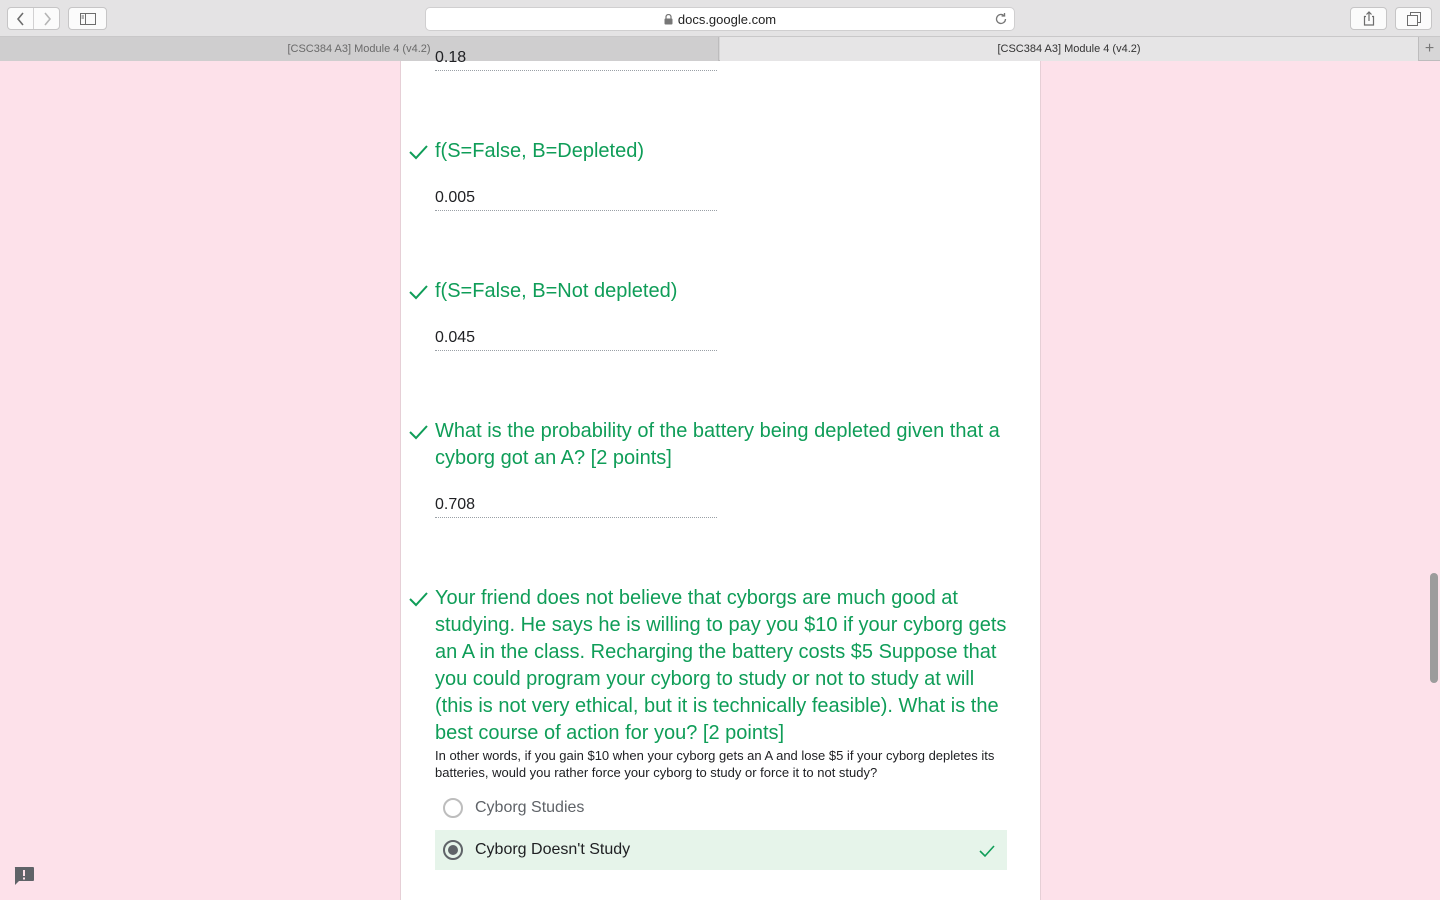 The height and width of the screenshot is (900, 1440). I want to click on back-button, so click(20, 18).